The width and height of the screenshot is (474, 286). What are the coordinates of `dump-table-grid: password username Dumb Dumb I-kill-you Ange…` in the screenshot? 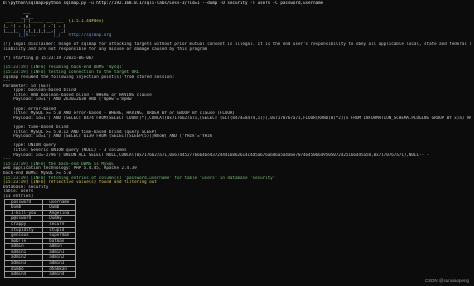 It's located at (40, 238).